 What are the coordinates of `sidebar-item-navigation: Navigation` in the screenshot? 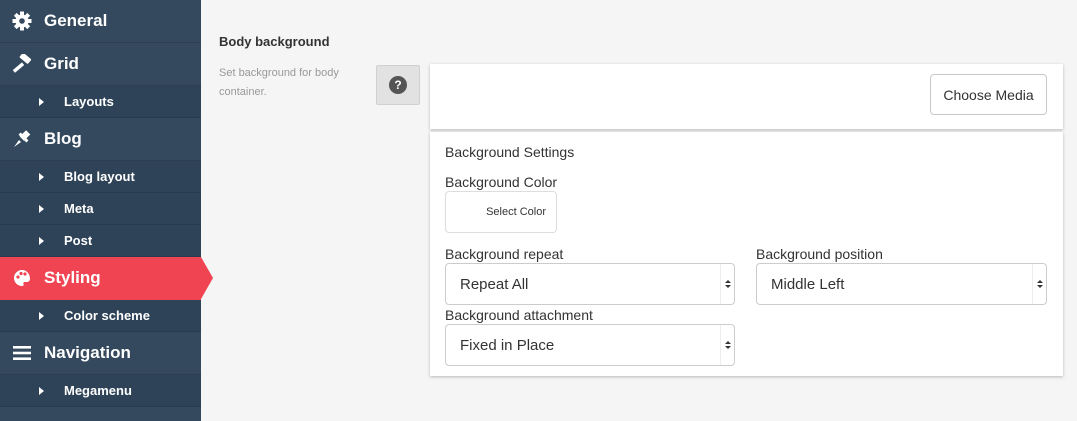 It's located at (100, 353).